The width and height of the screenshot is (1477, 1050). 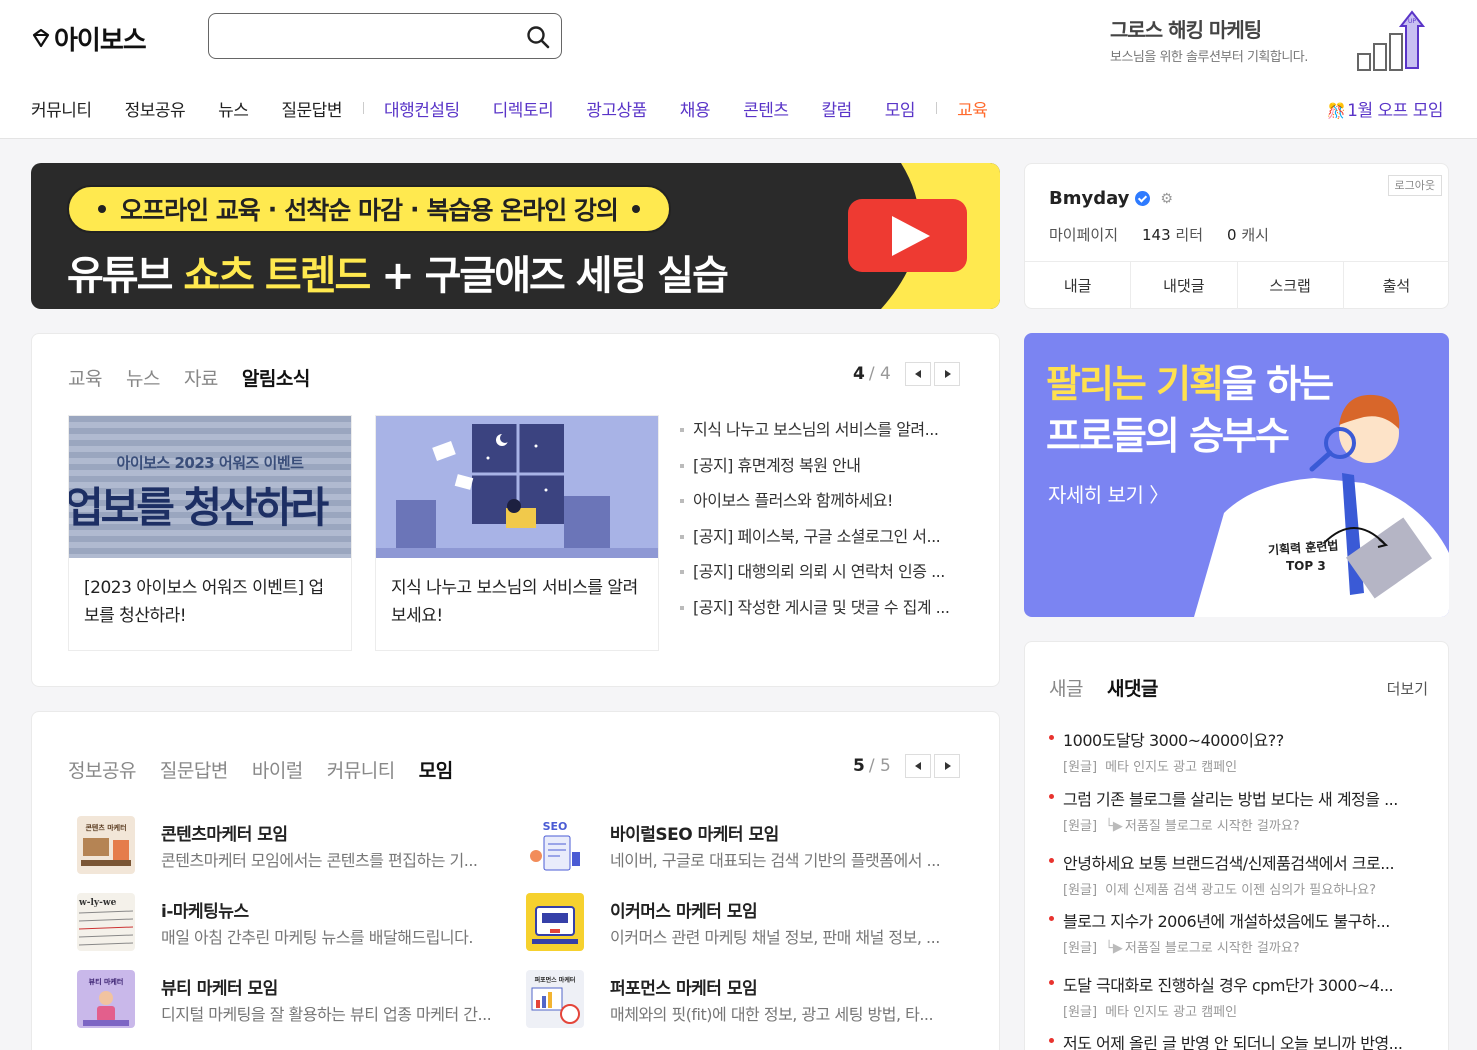 What do you see at coordinates (89, 38) in the screenshot?
I see `site-logo: 아이보스` at bounding box center [89, 38].